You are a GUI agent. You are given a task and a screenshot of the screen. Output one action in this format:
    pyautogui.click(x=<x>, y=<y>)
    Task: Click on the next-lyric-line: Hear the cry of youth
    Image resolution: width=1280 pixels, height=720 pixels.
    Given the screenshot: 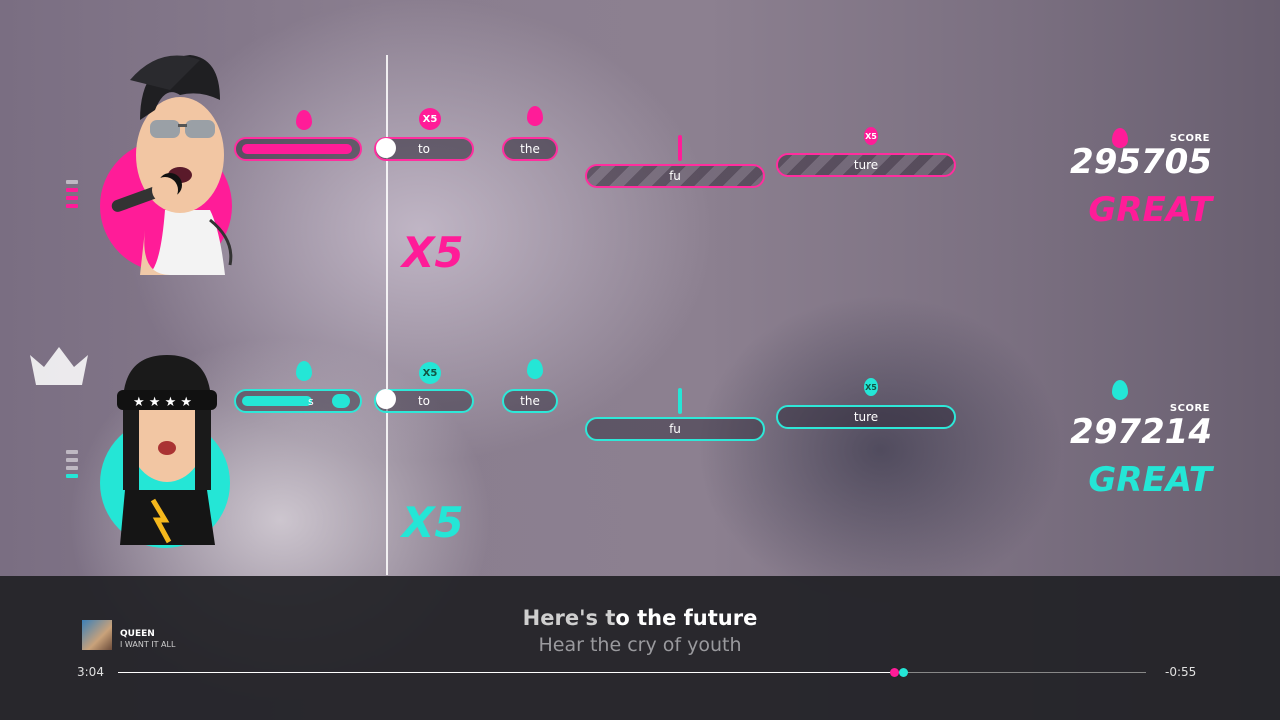 What is the action you would take?
    pyautogui.click(x=640, y=645)
    